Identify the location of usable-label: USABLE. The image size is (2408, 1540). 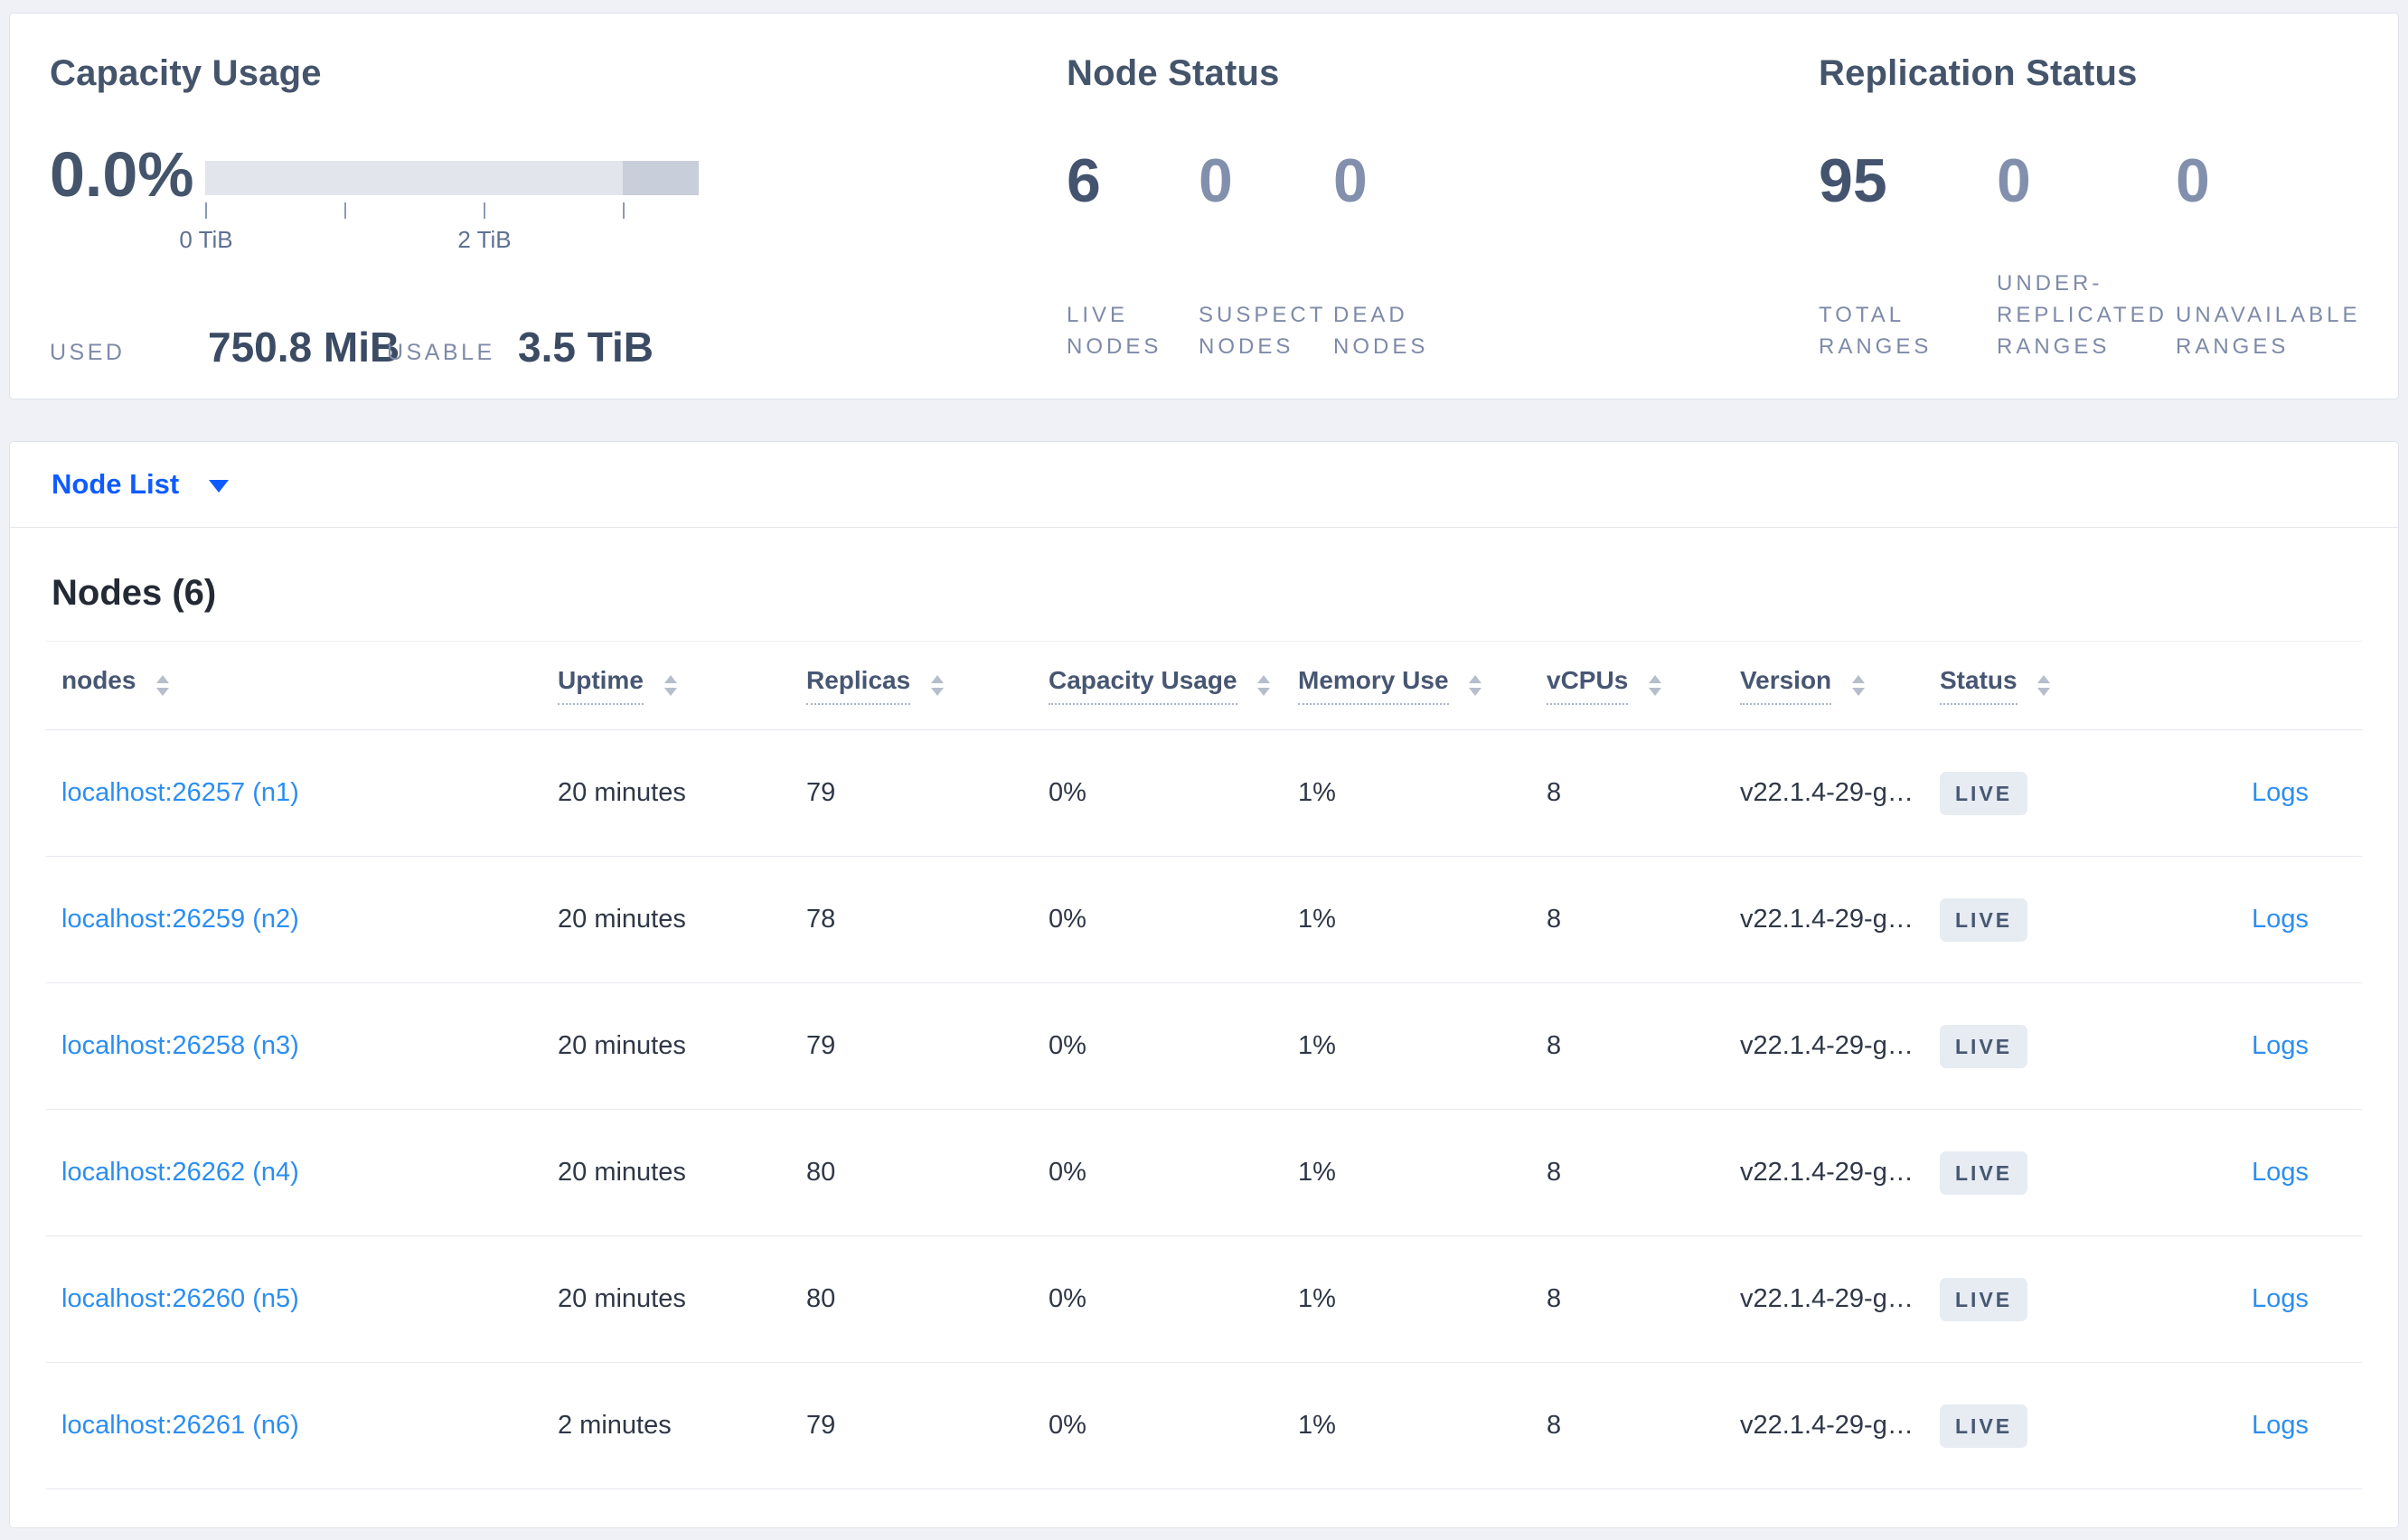
(441, 352).